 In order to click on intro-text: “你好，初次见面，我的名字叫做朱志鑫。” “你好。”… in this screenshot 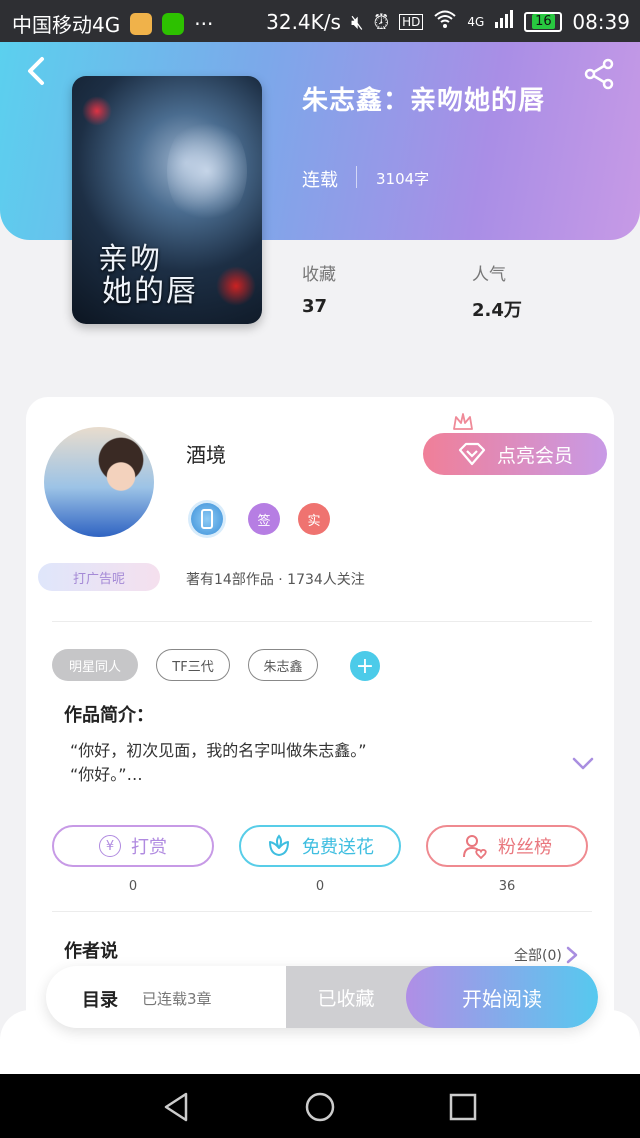, I will do `click(218, 763)`.